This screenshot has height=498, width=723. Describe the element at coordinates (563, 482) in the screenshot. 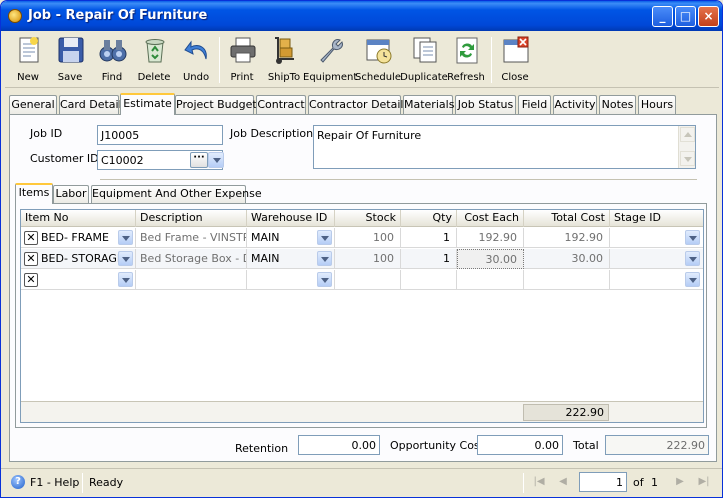

I see `previous-page-icon: ◀` at that location.